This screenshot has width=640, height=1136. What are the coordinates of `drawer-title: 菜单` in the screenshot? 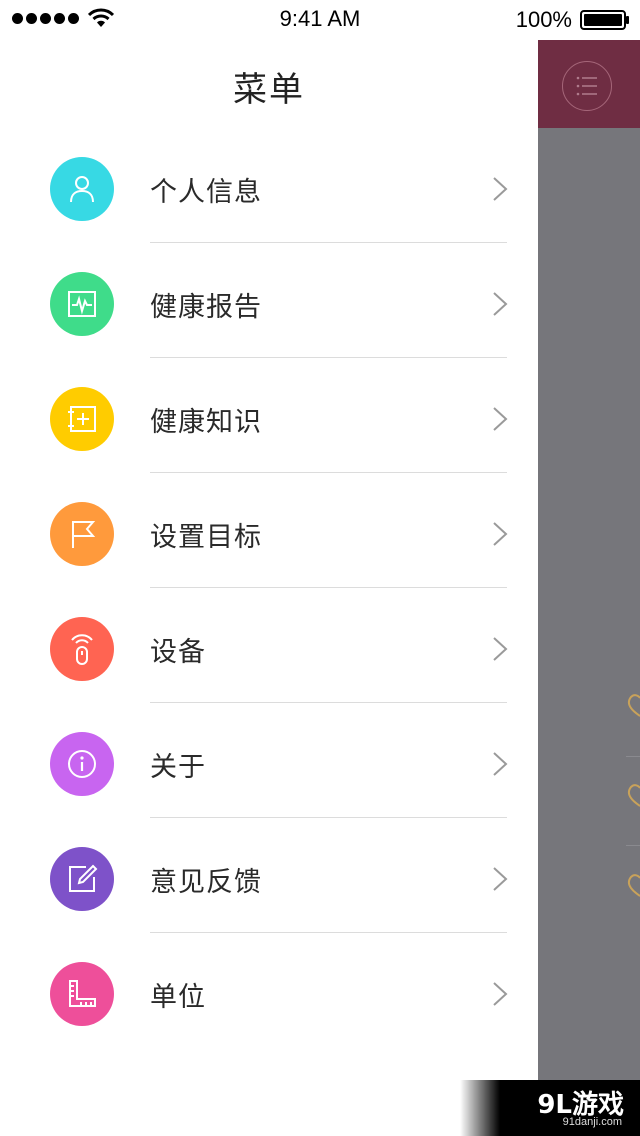 It's located at (269, 90).